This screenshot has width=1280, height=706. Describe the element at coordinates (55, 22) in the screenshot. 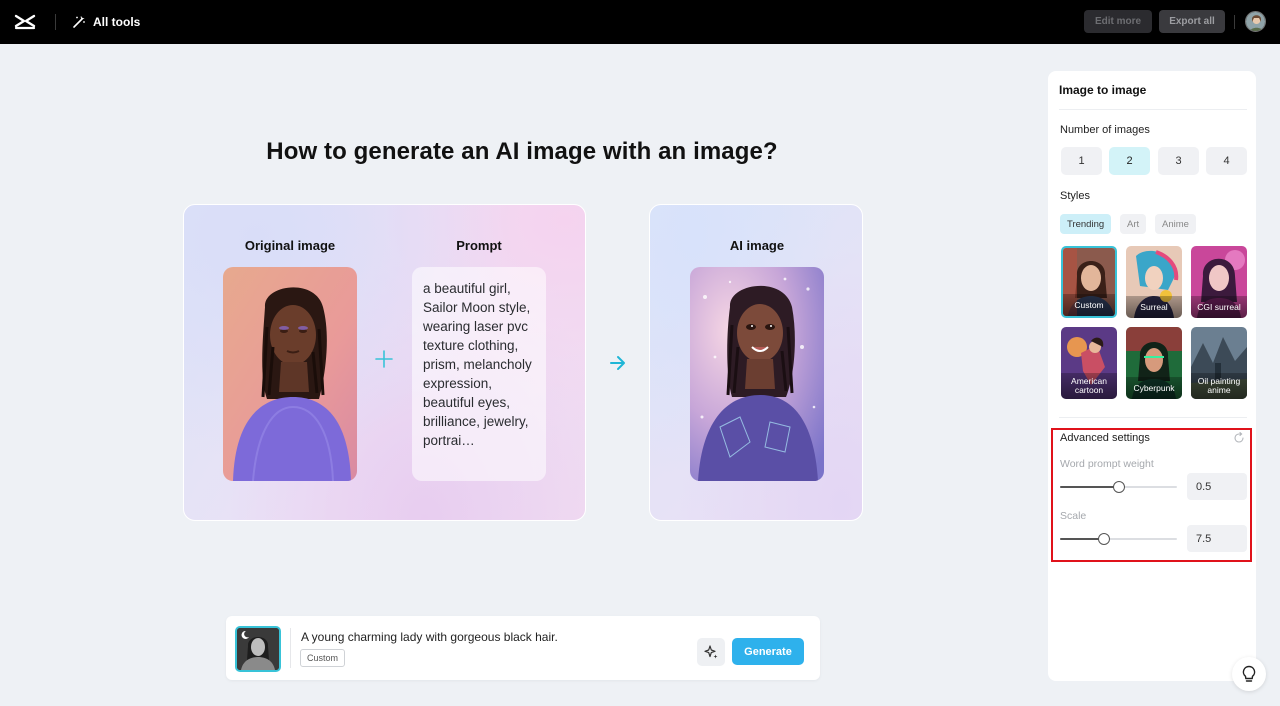

I see `topbar-divider` at that location.